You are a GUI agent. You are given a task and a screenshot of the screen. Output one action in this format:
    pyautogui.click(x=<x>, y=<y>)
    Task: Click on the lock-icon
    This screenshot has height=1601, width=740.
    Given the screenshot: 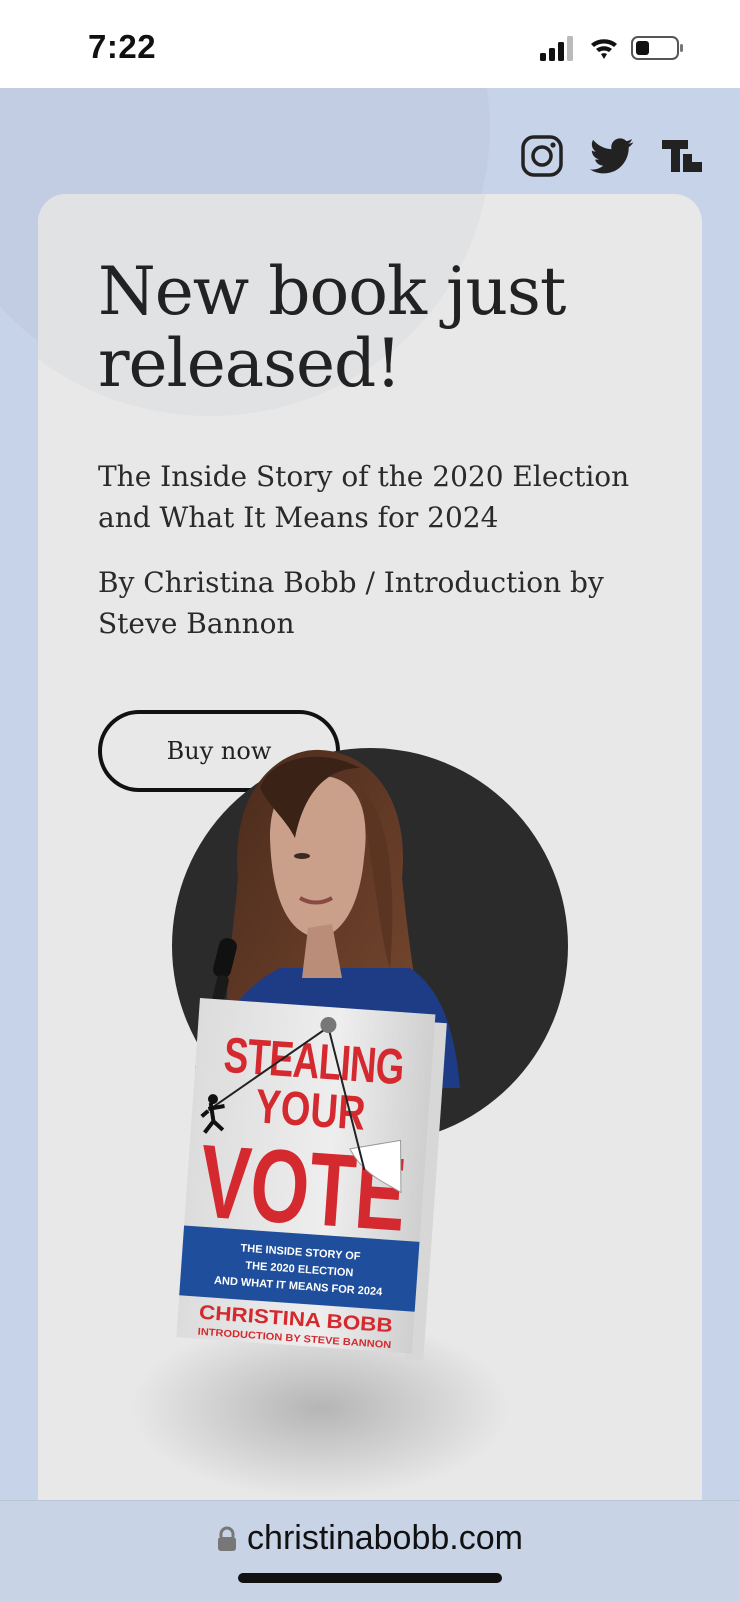 What is the action you would take?
    pyautogui.click(x=227, y=1538)
    